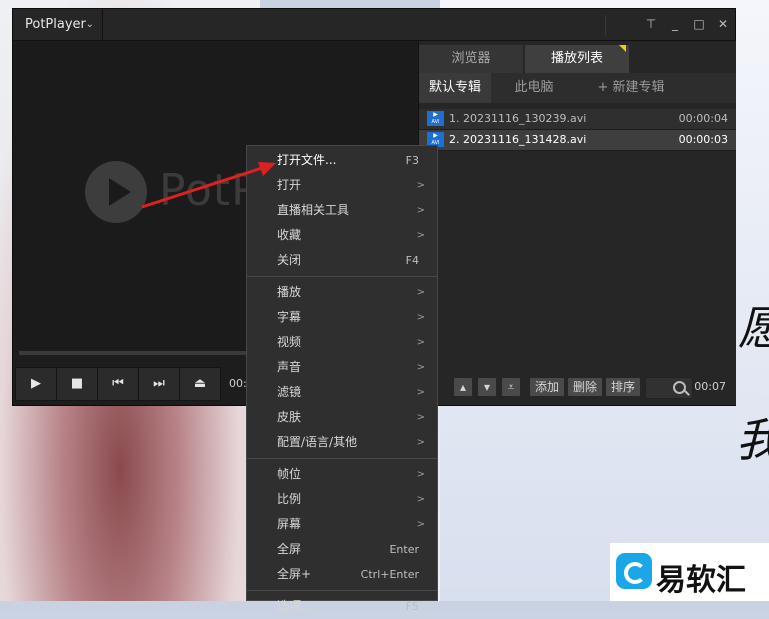 Image resolution: width=769 pixels, height=619 pixels. I want to click on menu-item-label: 视频, so click(289, 342).